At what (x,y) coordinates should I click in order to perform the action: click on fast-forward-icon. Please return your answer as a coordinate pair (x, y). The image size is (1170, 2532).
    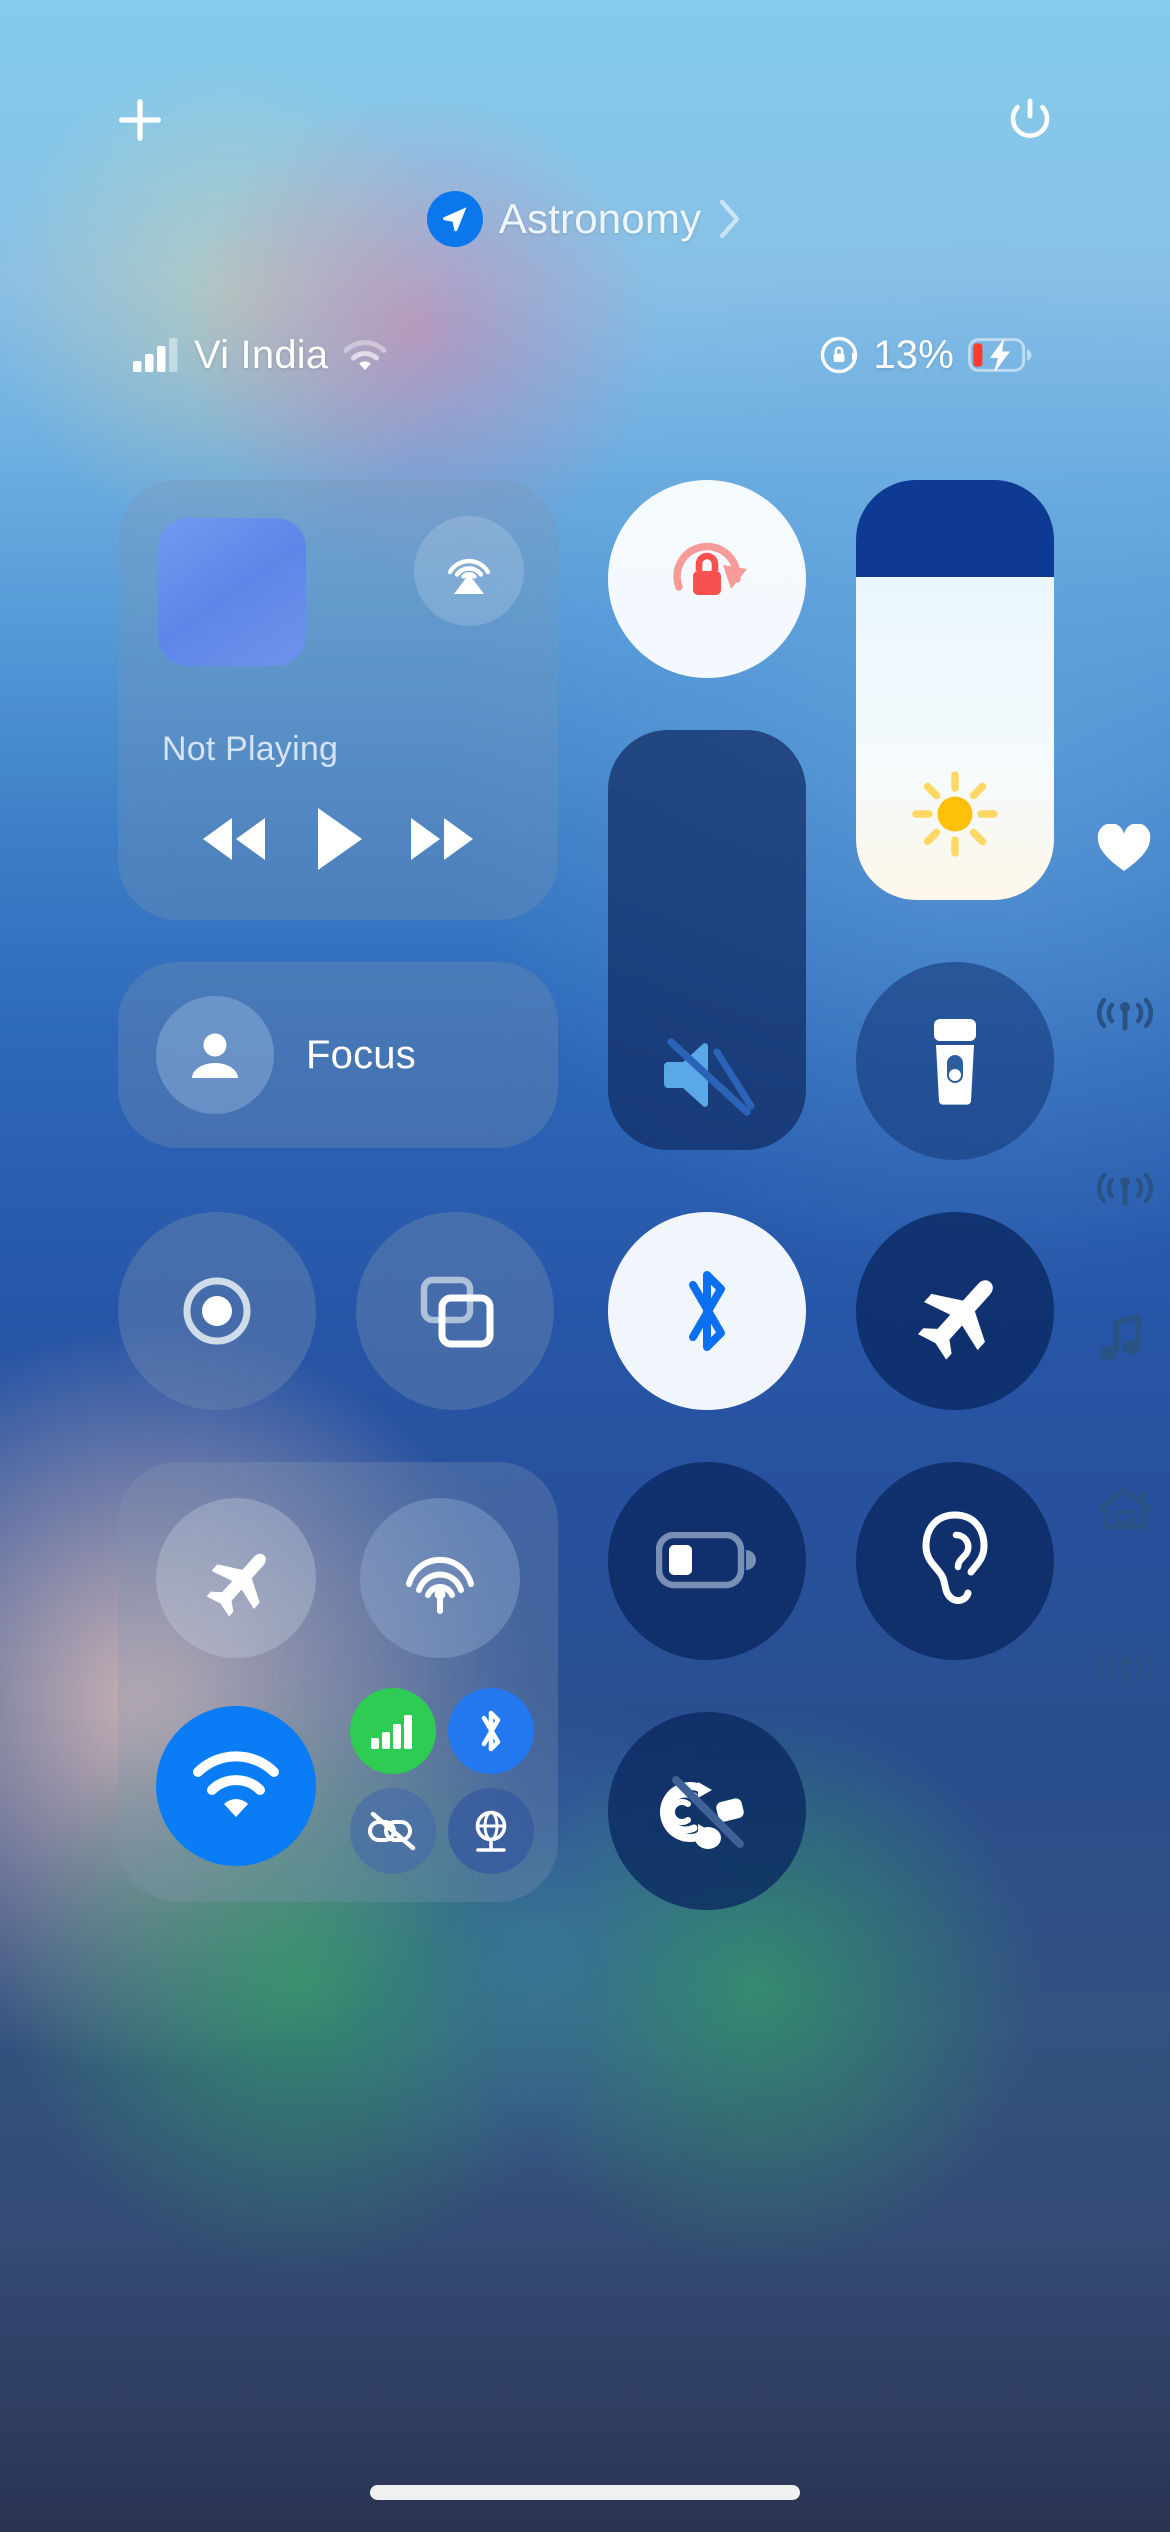
    Looking at the image, I should click on (442, 839).